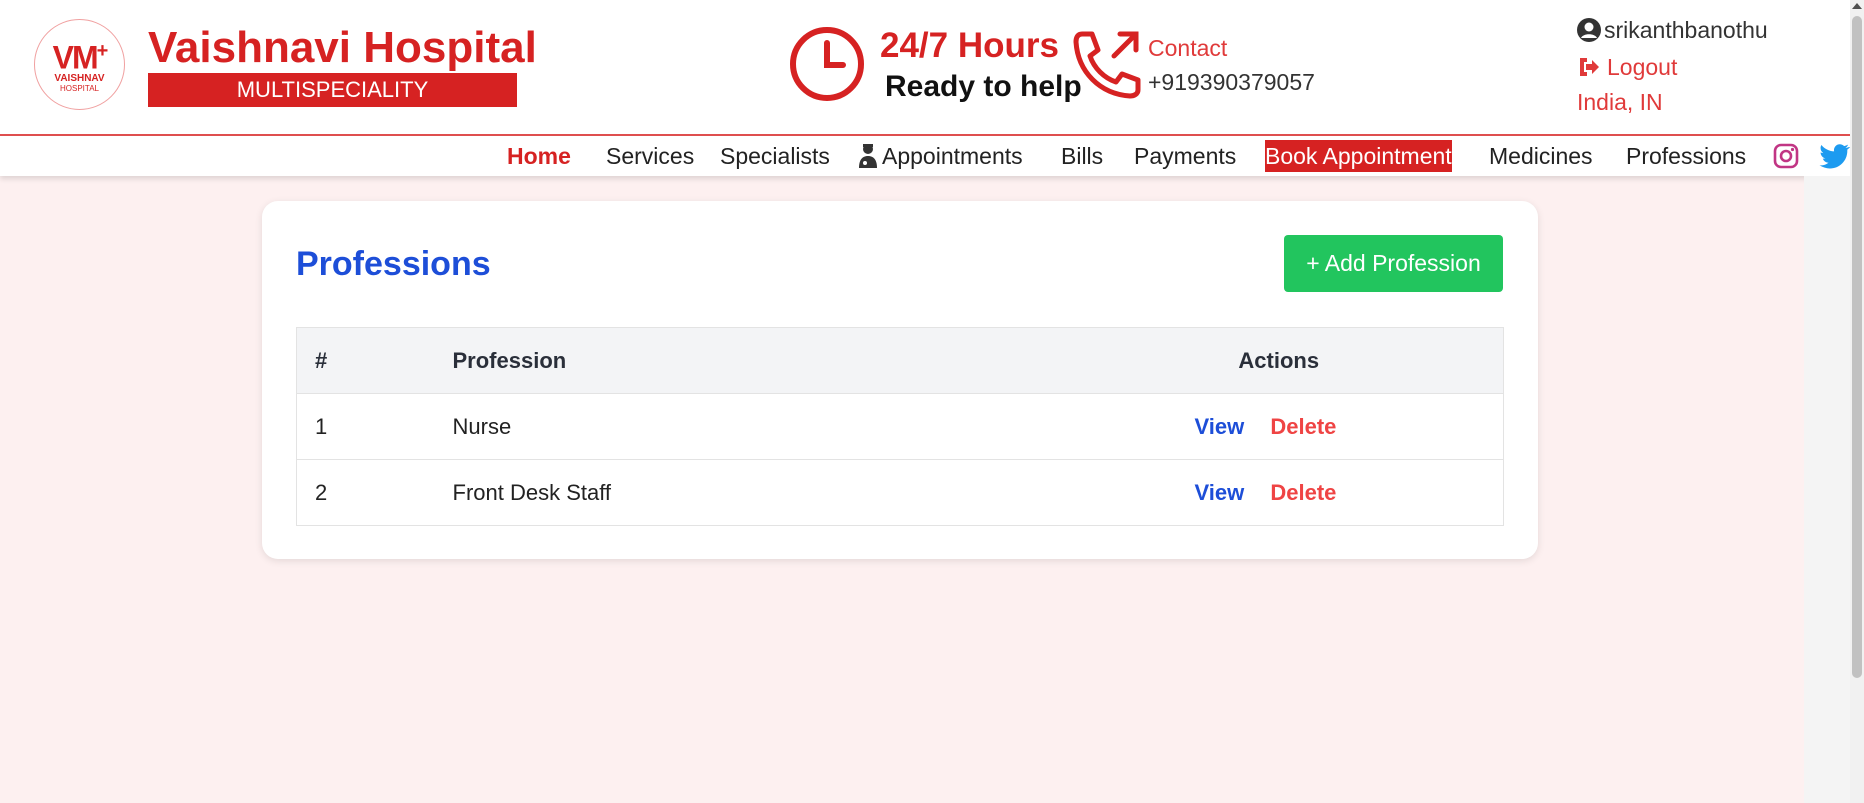 This screenshot has height=803, width=1864. I want to click on logo-line1: VAISHNAV, so click(79, 78).